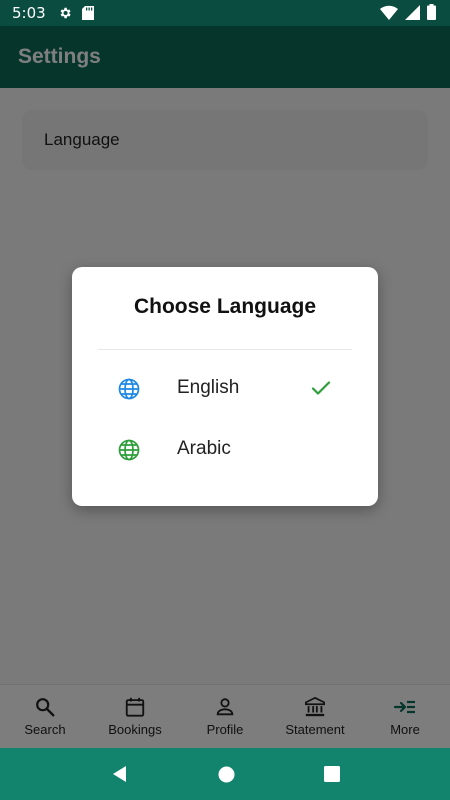 This screenshot has height=800, width=450. I want to click on wifi-icon, so click(389, 12).